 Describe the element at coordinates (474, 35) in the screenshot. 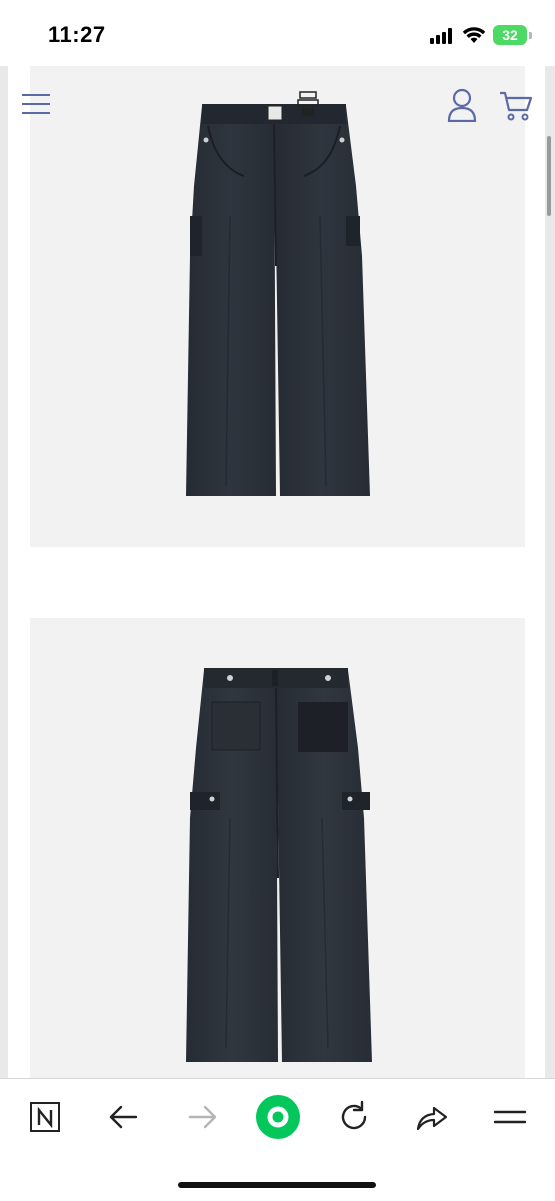

I see `wifi-icon` at that location.